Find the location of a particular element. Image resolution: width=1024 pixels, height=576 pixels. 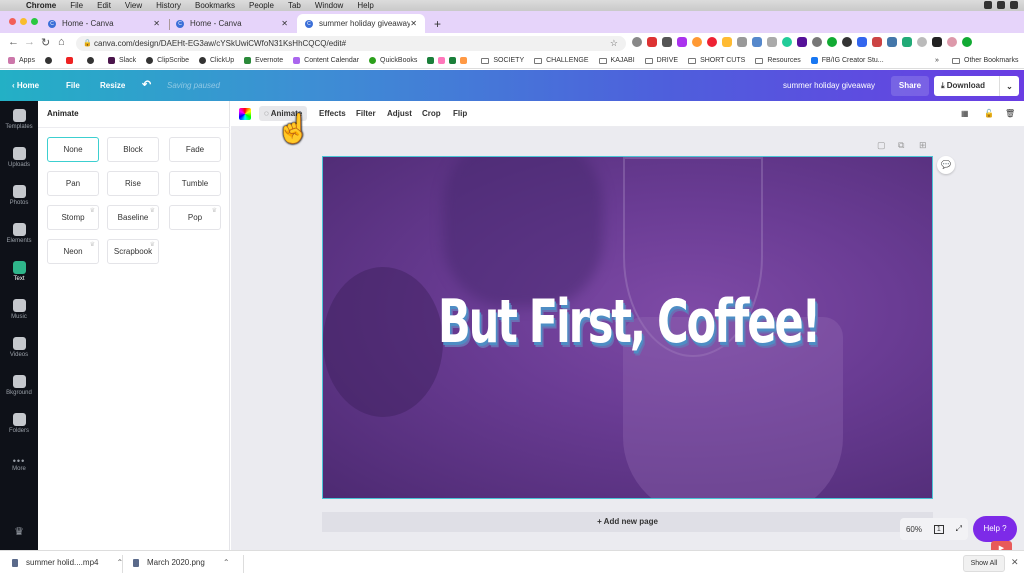

sidebar-item-templates: Templates is located at coordinates (19, 119).